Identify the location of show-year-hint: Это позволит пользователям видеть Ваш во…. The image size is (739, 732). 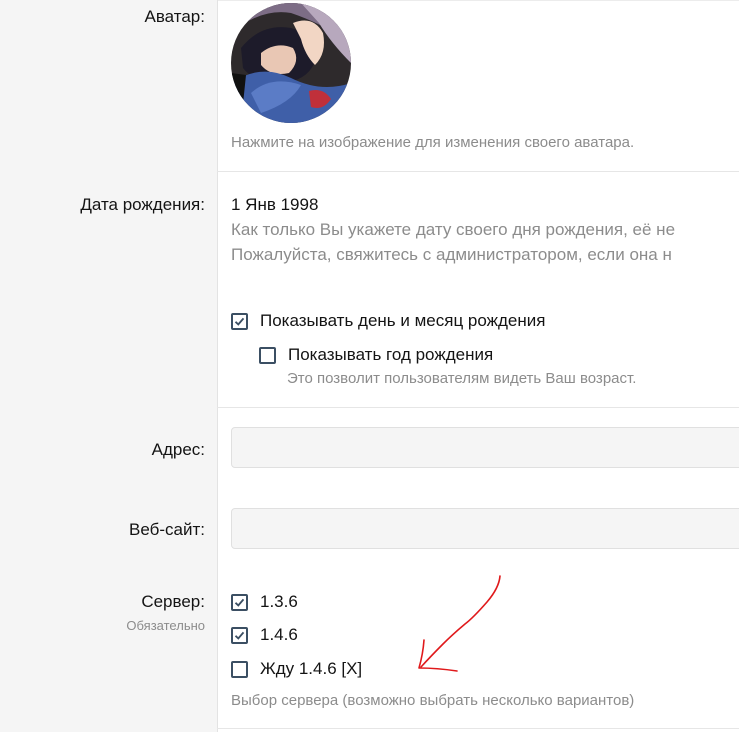
(462, 378).